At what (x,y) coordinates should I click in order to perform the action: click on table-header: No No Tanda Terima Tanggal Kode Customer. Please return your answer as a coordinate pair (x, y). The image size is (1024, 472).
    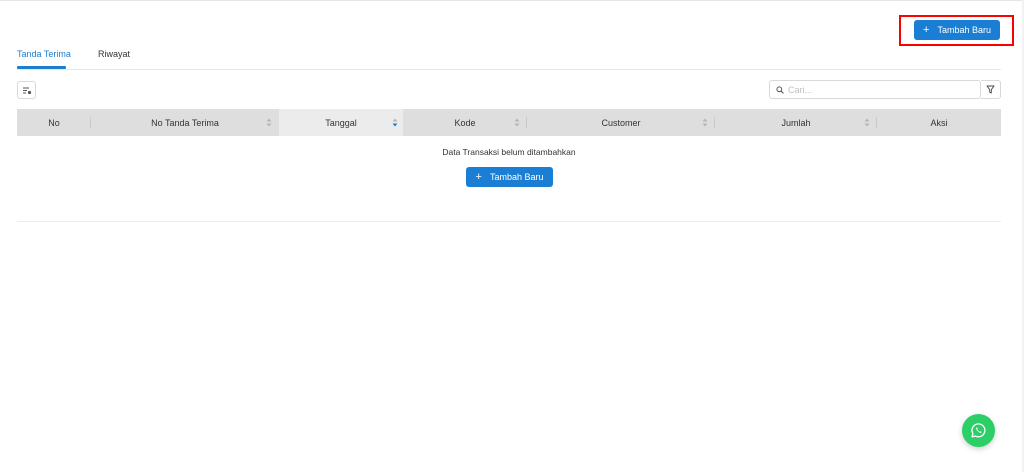
    Looking at the image, I should click on (509, 122).